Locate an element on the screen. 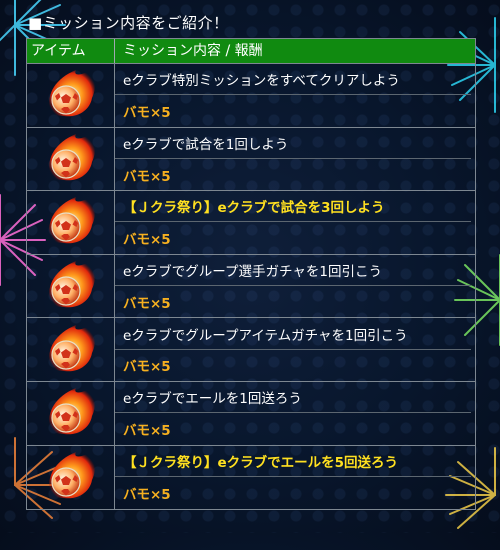 The width and height of the screenshot is (500, 550). mission-cell: eクラブでエールを1回送ろう バモ×5 is located at coordinates (295, 413).